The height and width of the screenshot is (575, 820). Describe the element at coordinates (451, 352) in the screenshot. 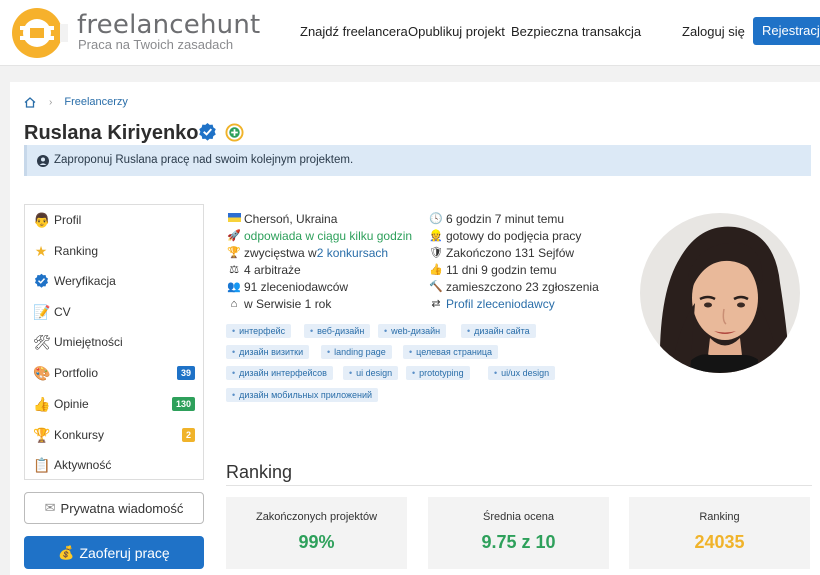

I see `skill-tag: целевая страница` at that location.